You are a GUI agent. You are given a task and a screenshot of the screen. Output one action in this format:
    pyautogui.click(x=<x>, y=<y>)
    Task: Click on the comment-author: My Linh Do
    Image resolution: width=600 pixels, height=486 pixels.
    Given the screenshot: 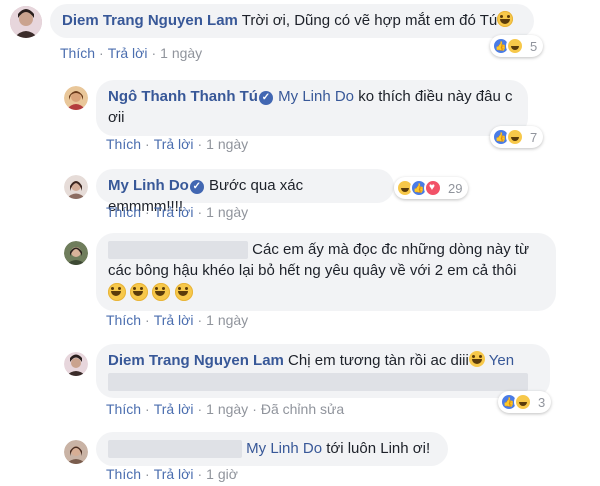 What is the action you would take?
    pyautogui.click(x=148, y=185)
    